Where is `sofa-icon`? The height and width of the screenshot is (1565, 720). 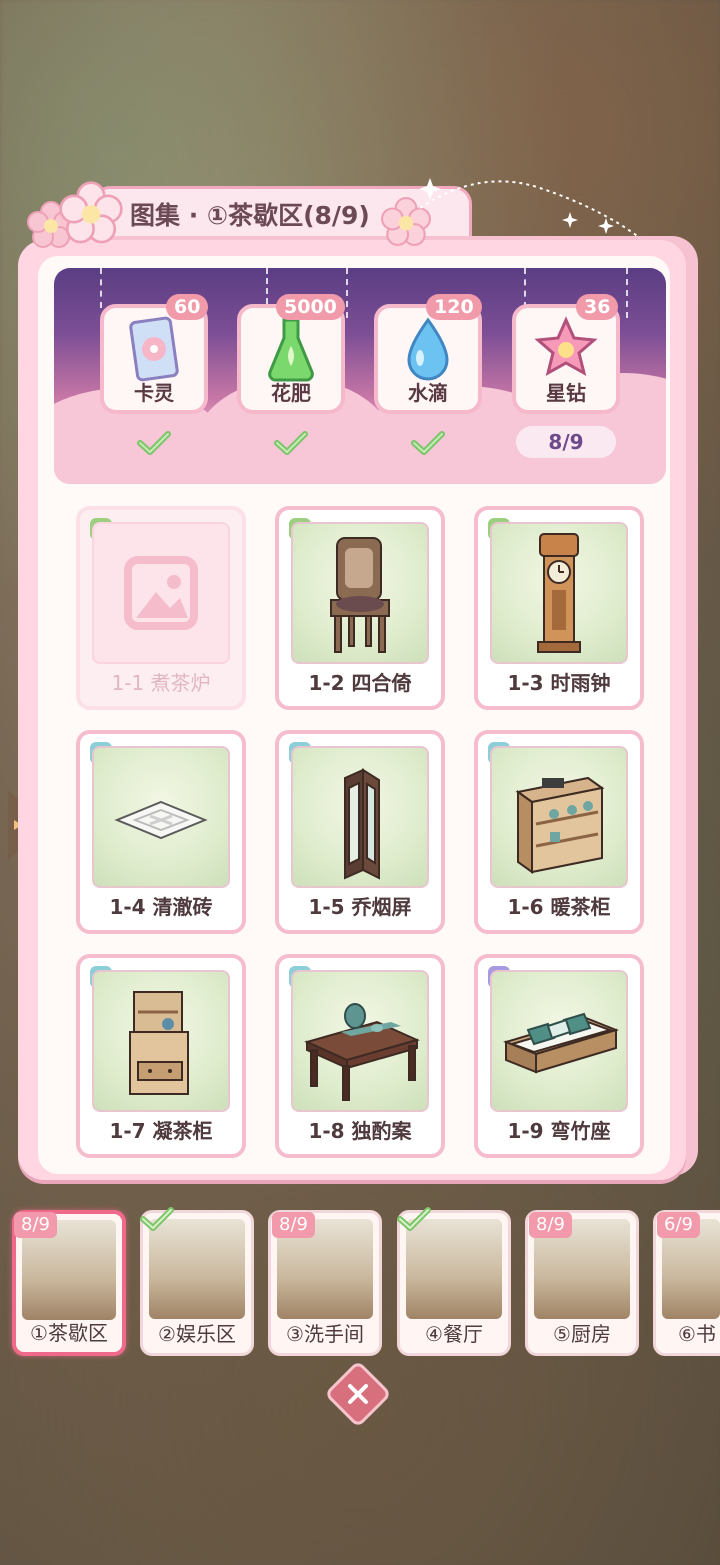
sofa-icon is located at coordinates (561, 1043).